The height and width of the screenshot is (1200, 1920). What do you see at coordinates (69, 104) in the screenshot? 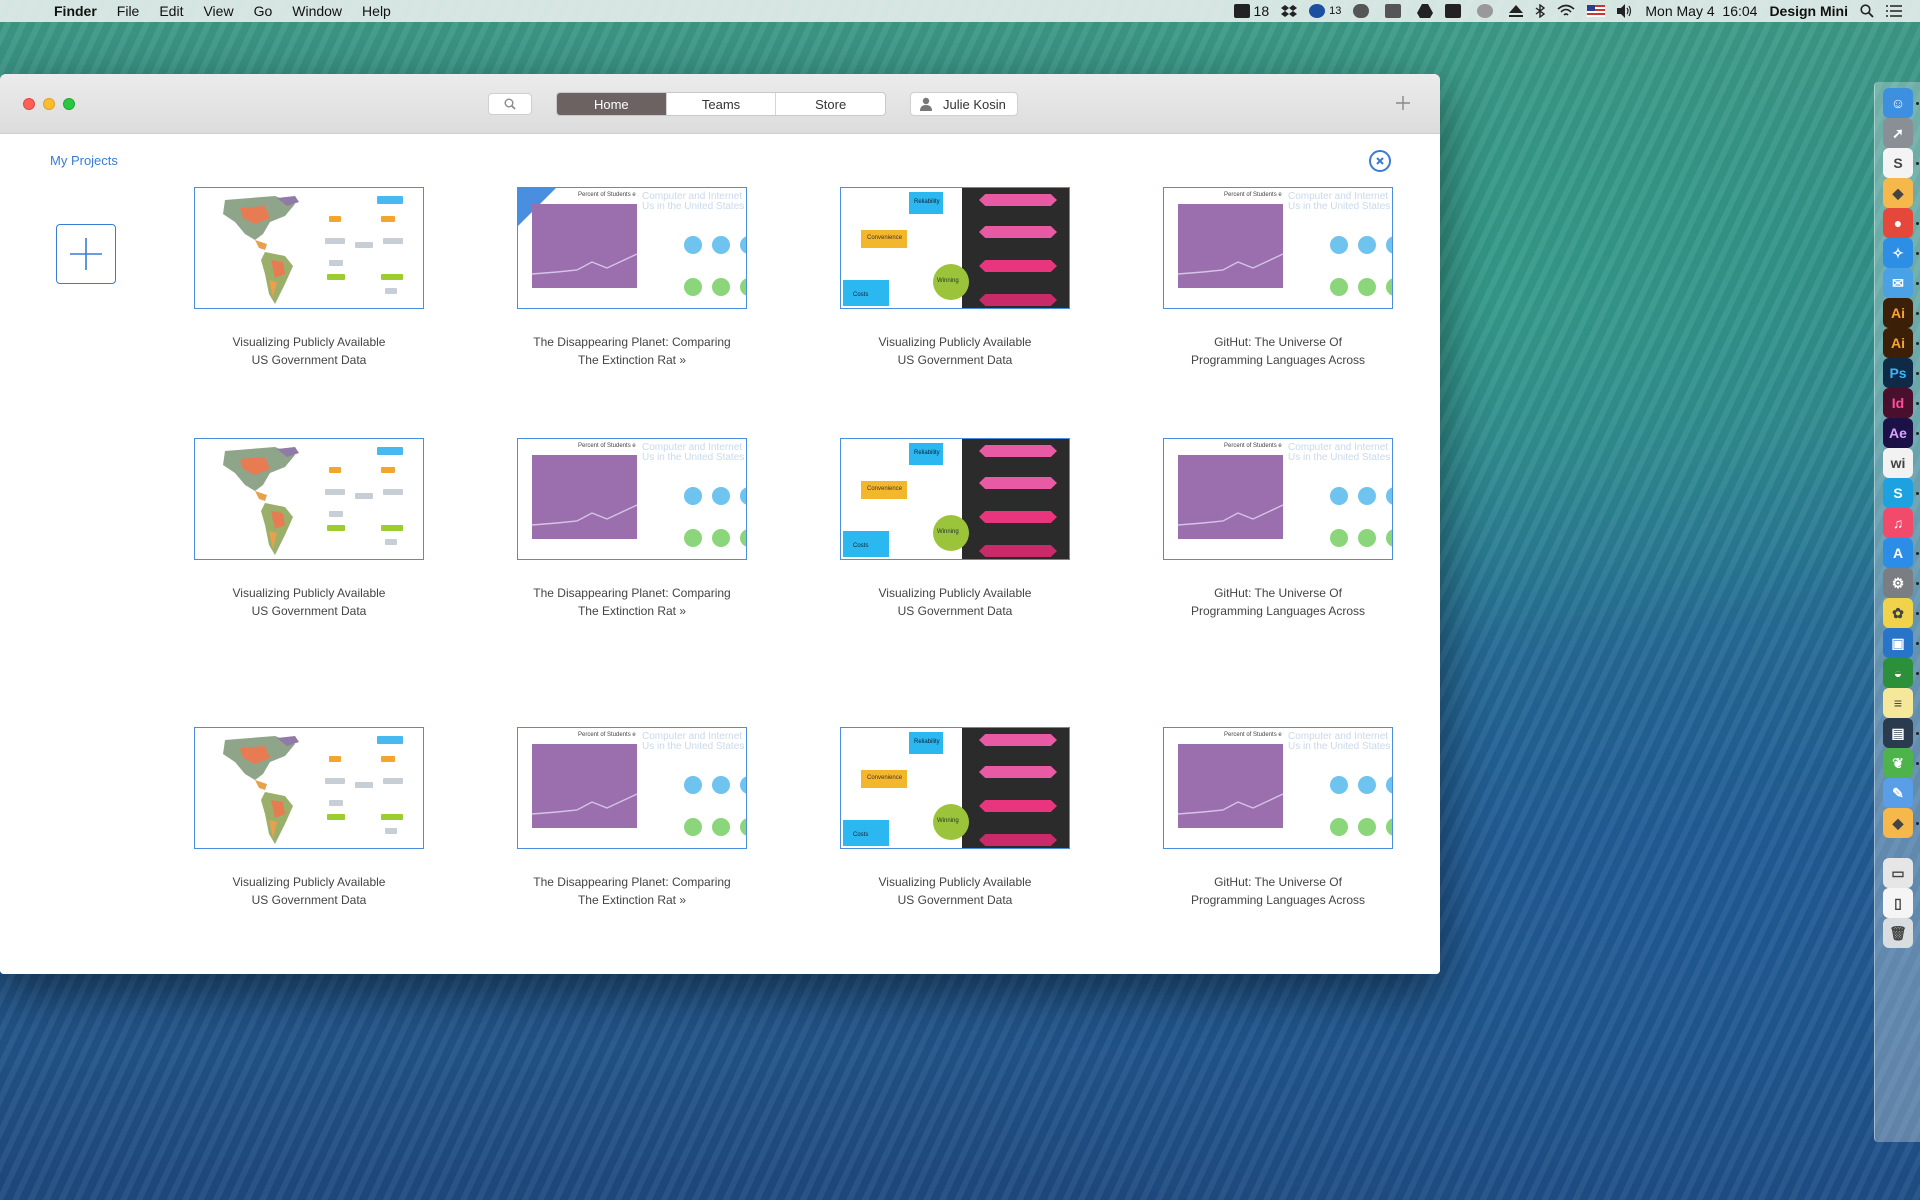
I see `zoom-window-button` at bounding box center [69, 104].